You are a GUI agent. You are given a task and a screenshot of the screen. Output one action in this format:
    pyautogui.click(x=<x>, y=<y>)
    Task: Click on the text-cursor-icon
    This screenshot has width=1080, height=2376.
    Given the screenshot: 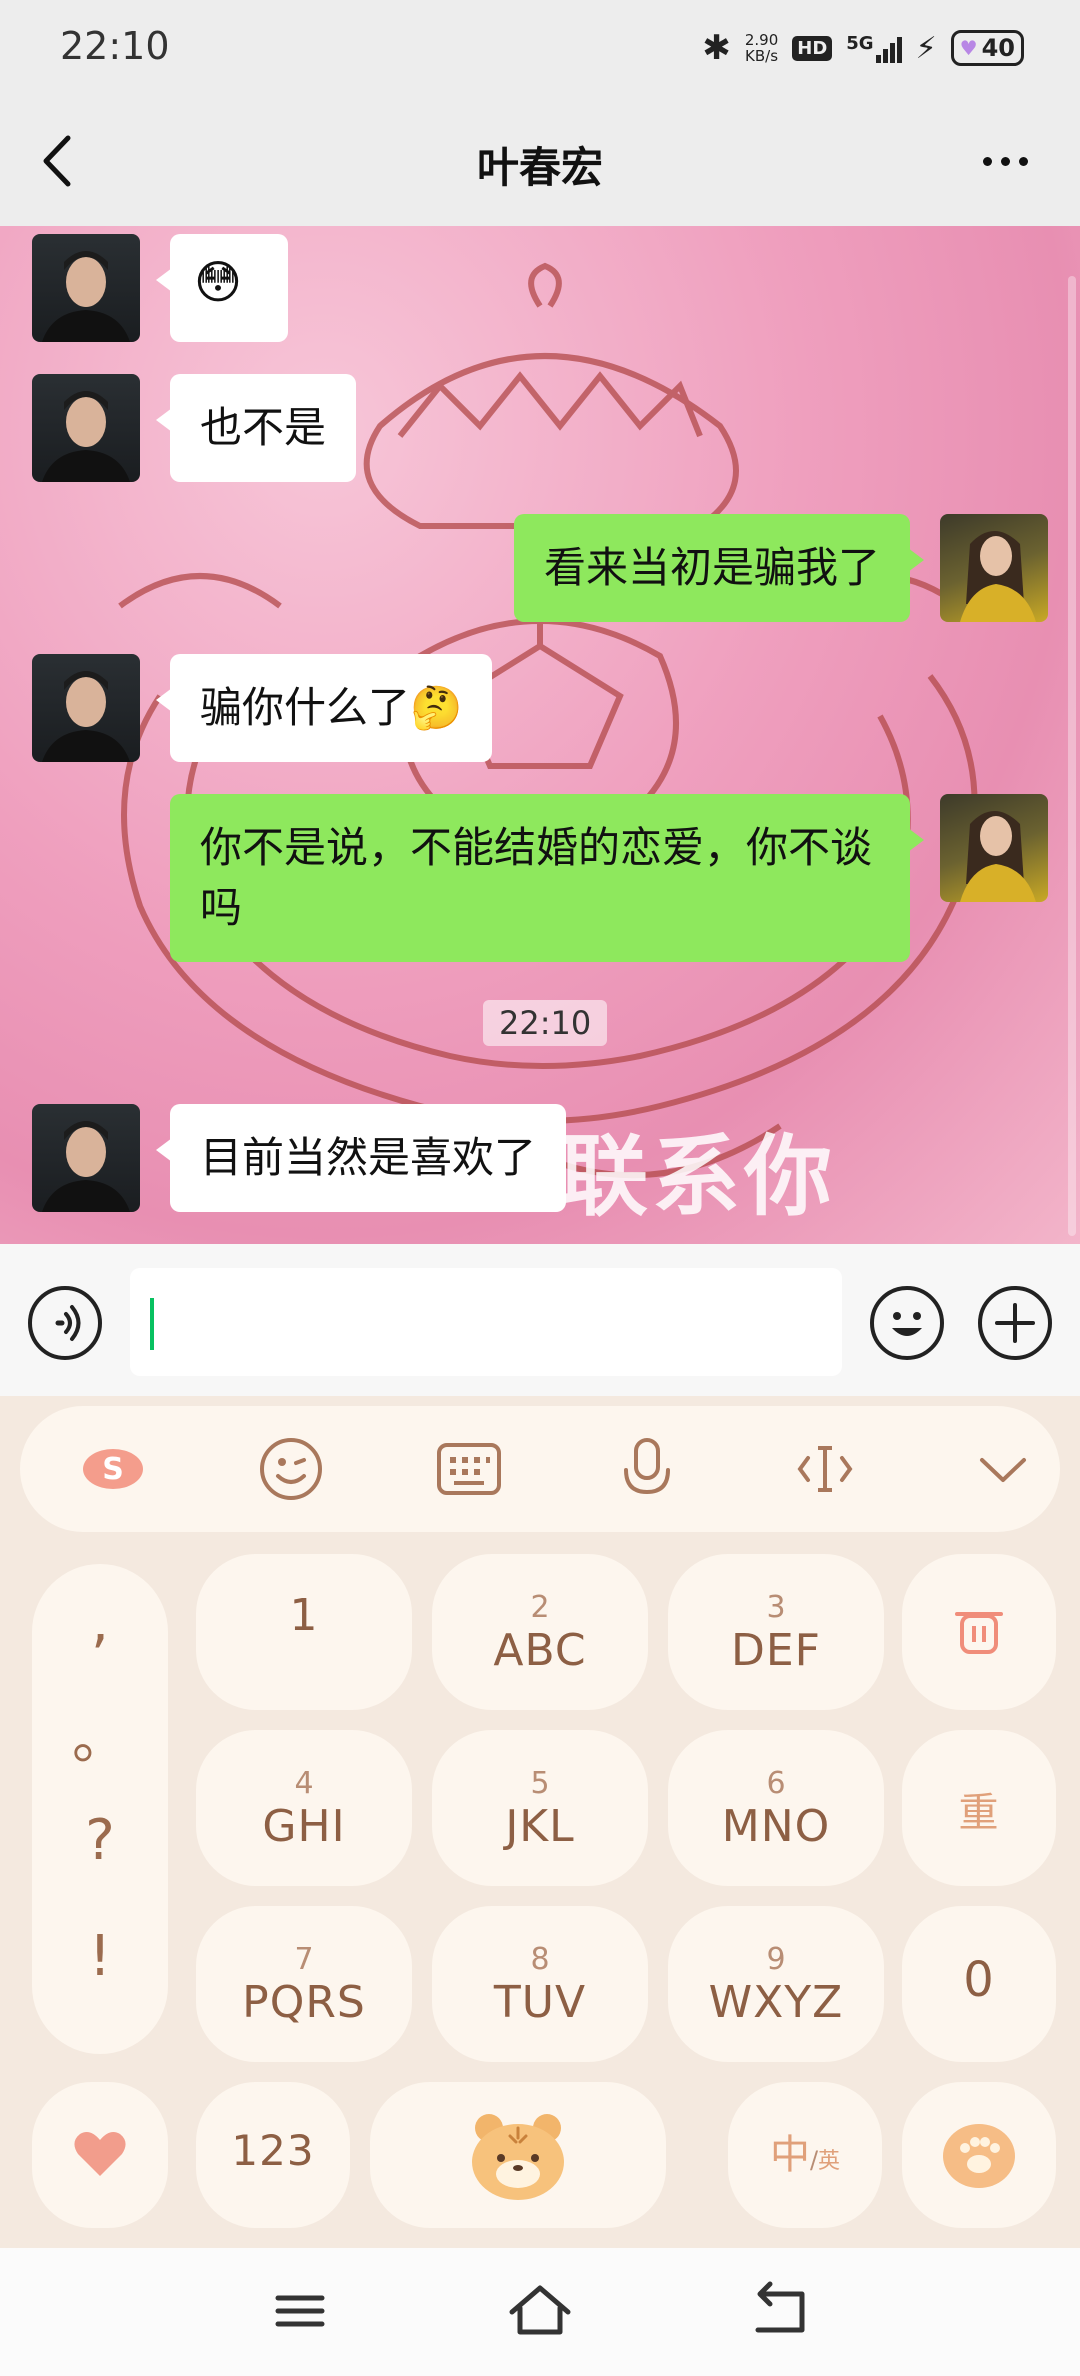 What is the action you would take?
    pyautogui.click(x=825, y=1469)
    